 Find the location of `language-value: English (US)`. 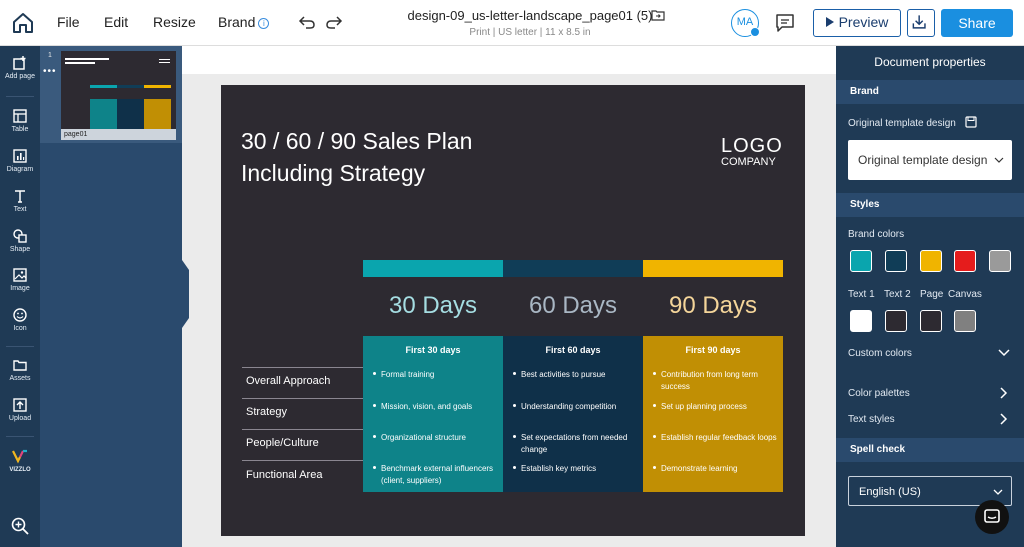

language-value: English (US) is located at coordinates (890, 492).